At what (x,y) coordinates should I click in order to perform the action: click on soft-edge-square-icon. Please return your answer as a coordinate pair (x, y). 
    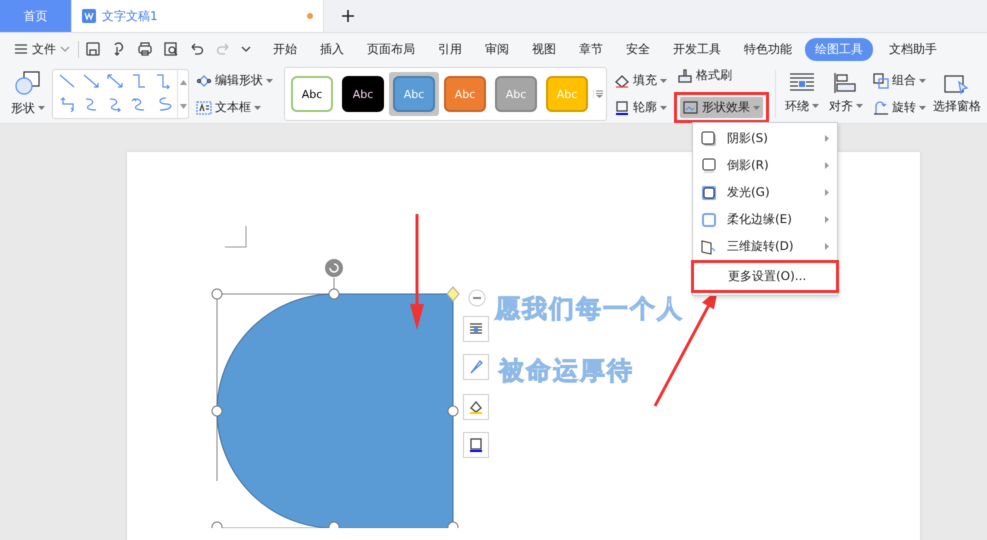
    Looking at the image, I should click on (709, 220).